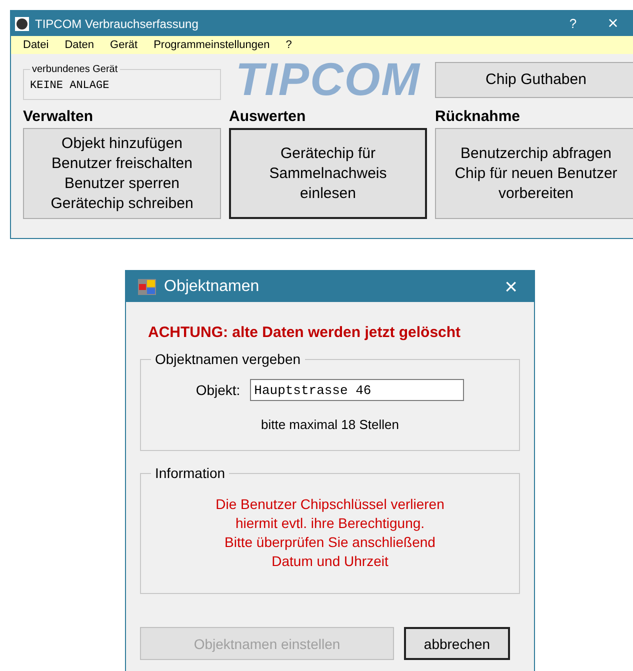 The width and height of the screenshot is (633, 671). Describe the element at coordinates (330, 533) in the screenshot. I see `info-text: Die Benutzer Chipschlüssel verlieren hiermit evtl. ihre Berechtigung. Bitte überprüfen Sie anschließend Datum und Uhrzeit` at that location.